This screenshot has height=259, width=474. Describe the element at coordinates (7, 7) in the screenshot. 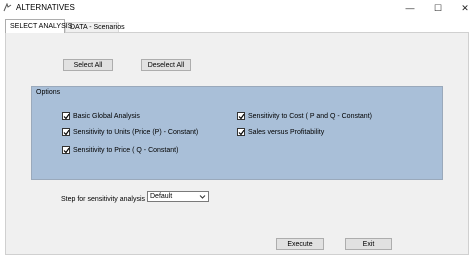

I see `app-icon` at that location.